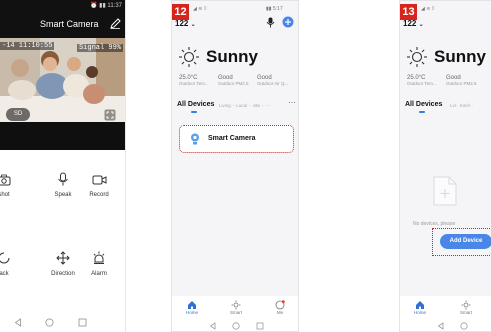 This screenshot has height=332, width=491. I want to click on tab-me: Me, so click(280, 307).